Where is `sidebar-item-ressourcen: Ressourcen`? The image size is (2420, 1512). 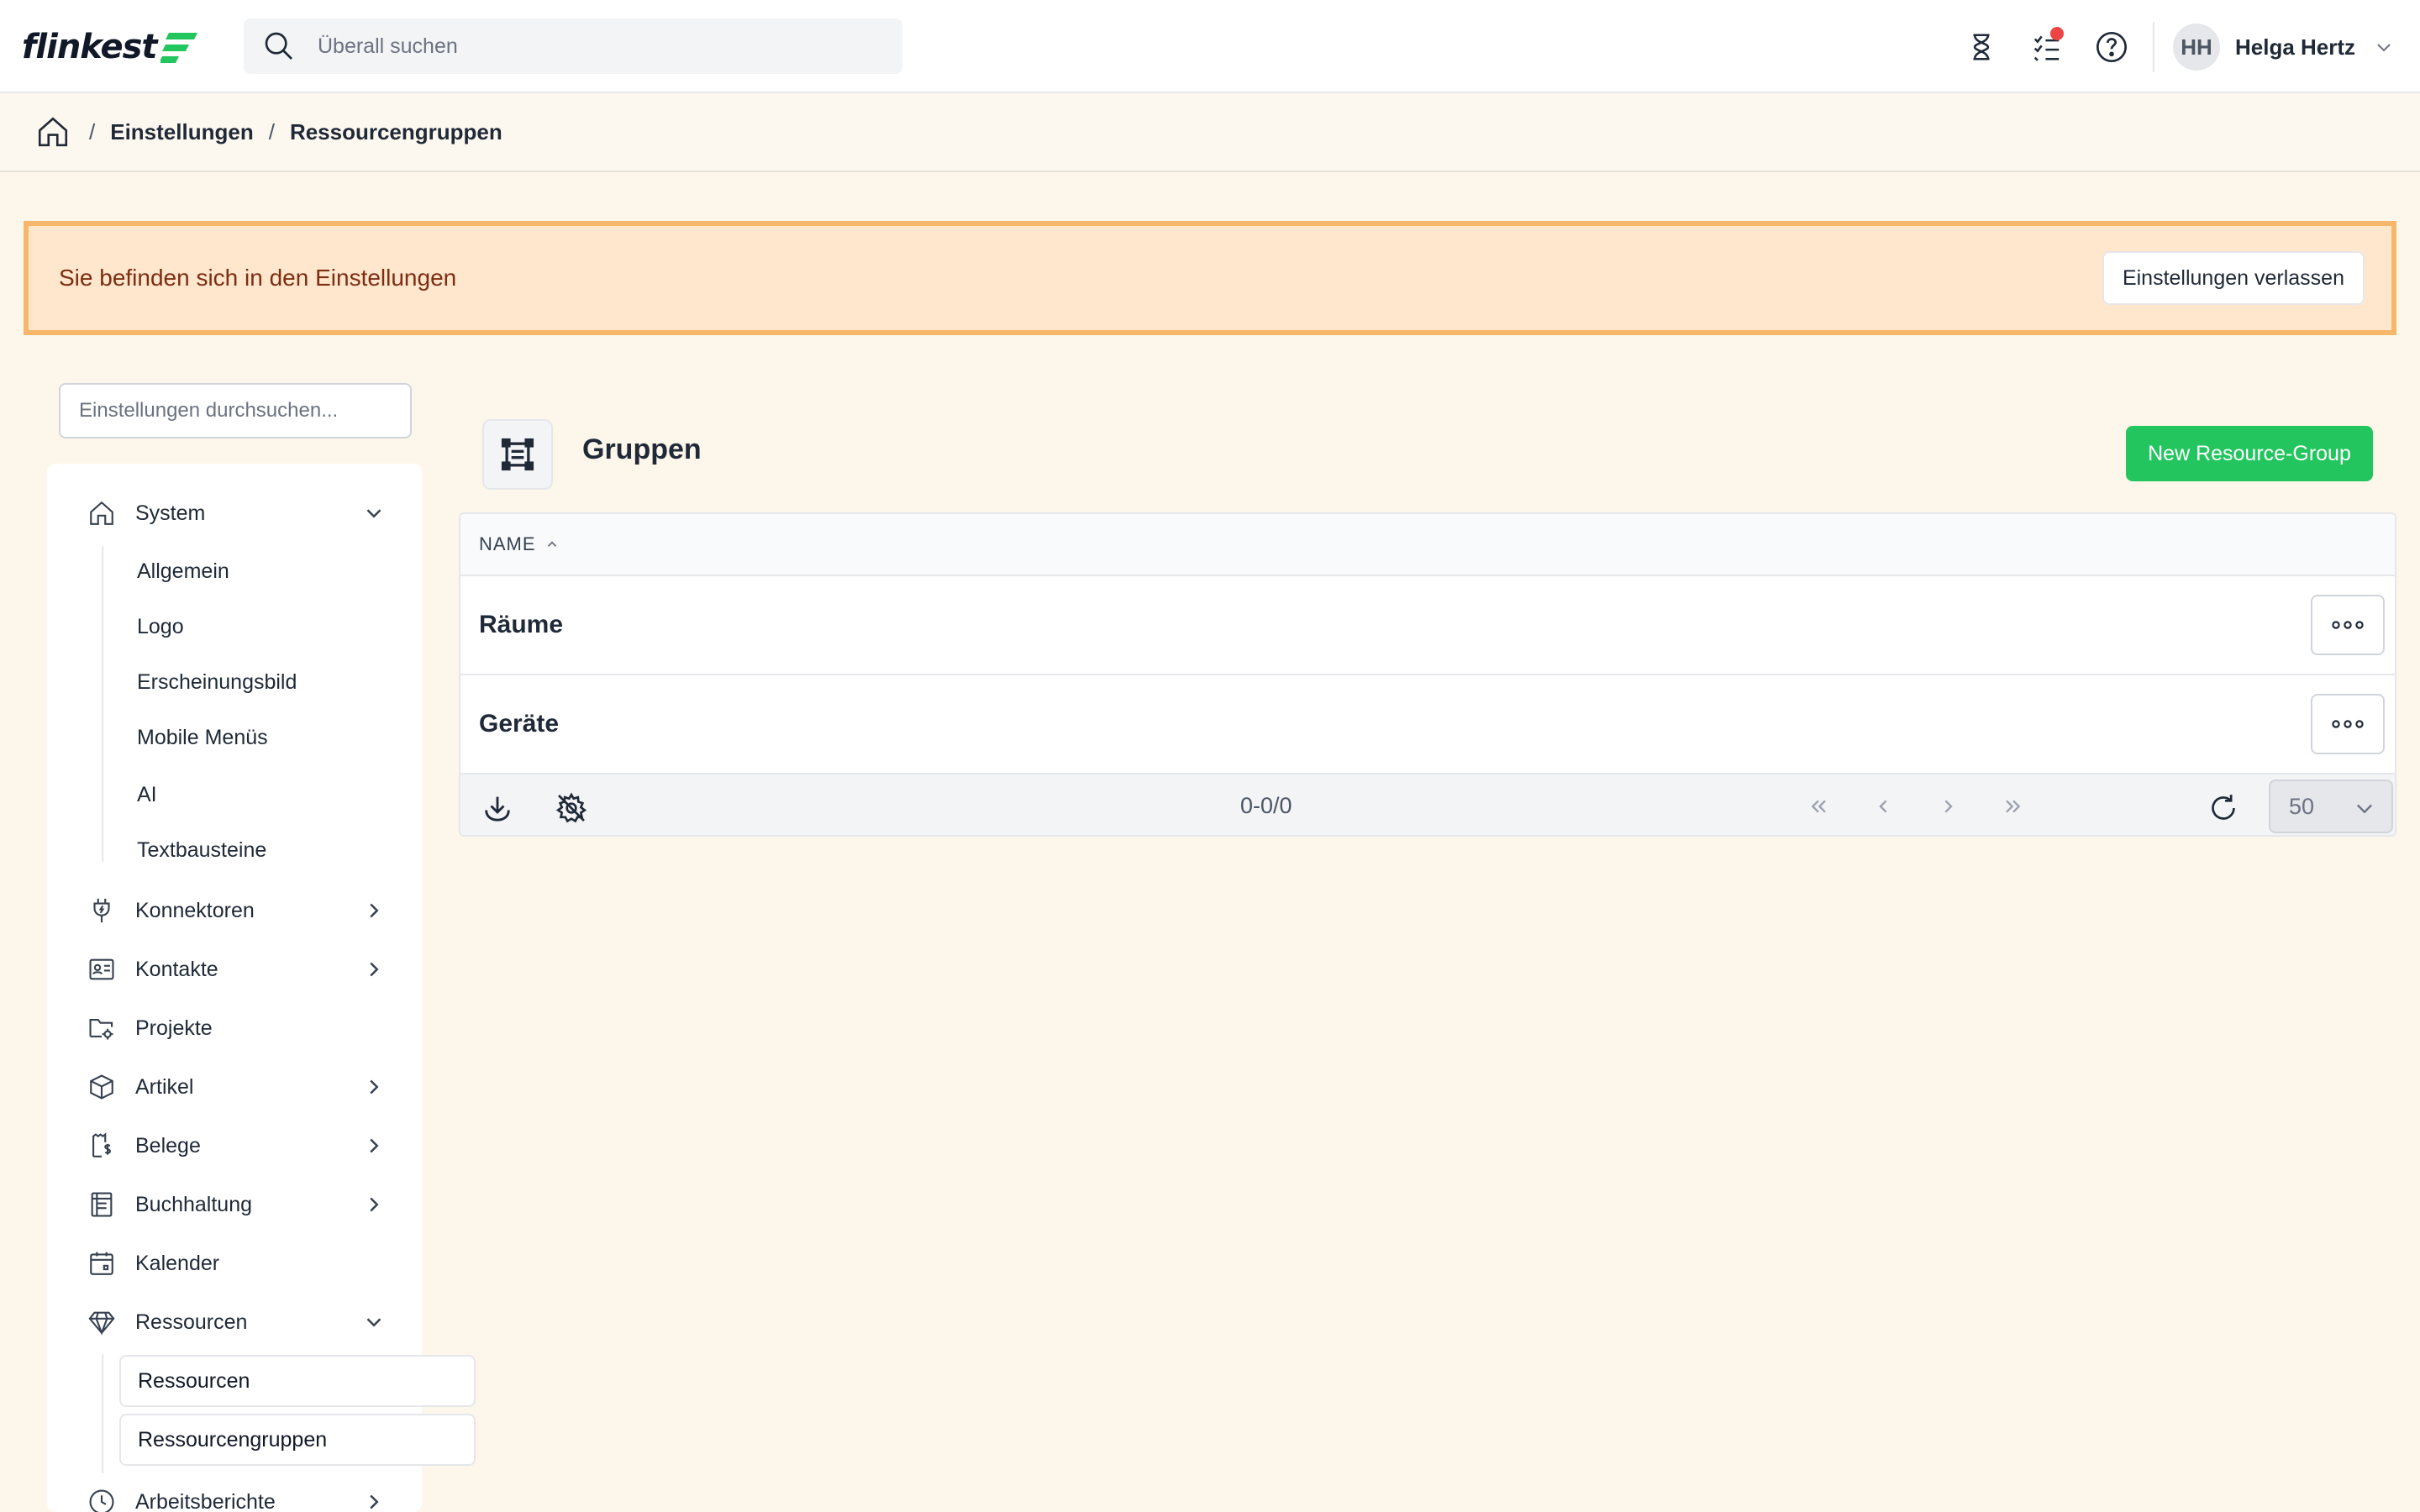 sidebar-item-ressourcen: Ressourcen is located at coordinates (234, 1322).